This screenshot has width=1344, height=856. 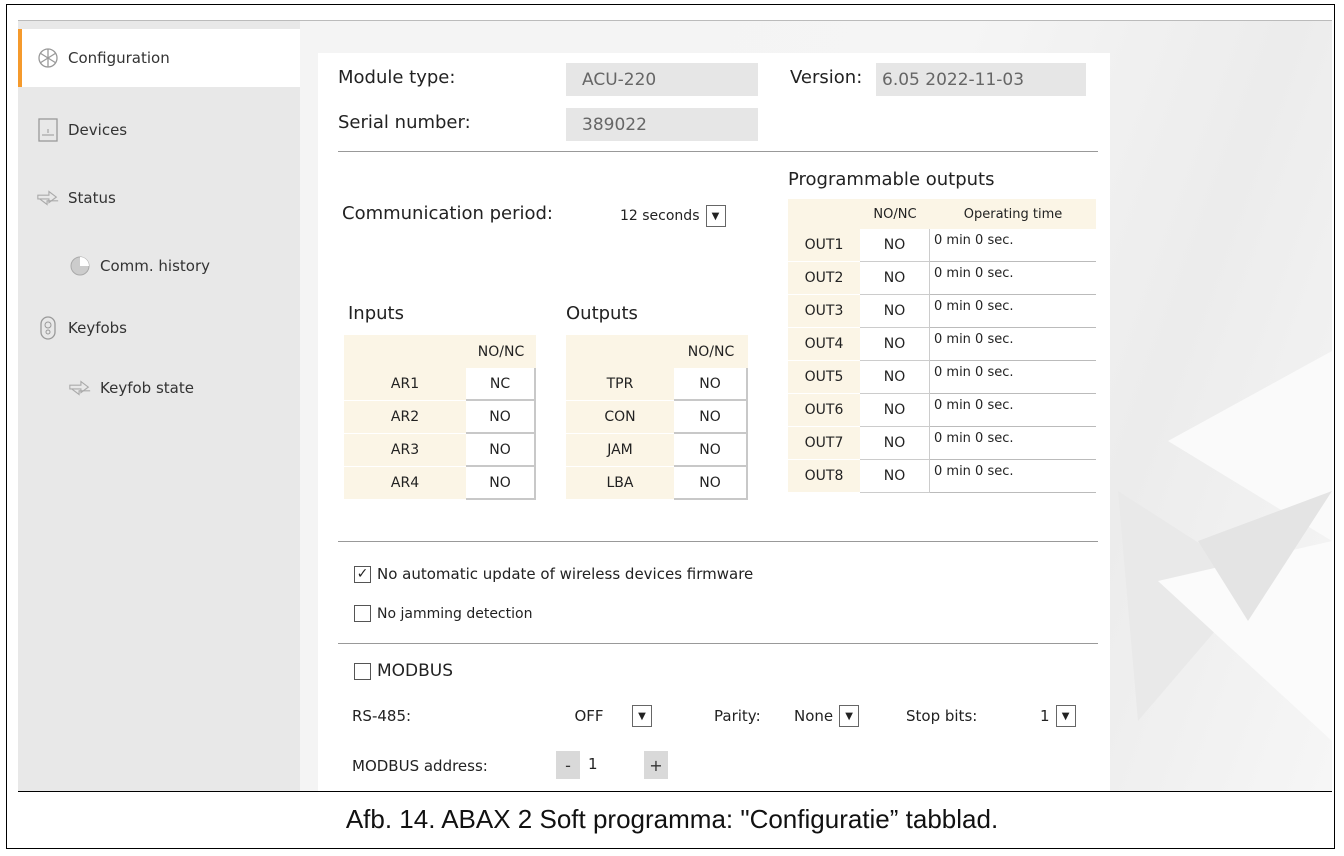 What do you see at coordinates (711, 351) in the screenshot?
I see `outputs-header-nonc: NO/NC` at bounding box center [711, 351].